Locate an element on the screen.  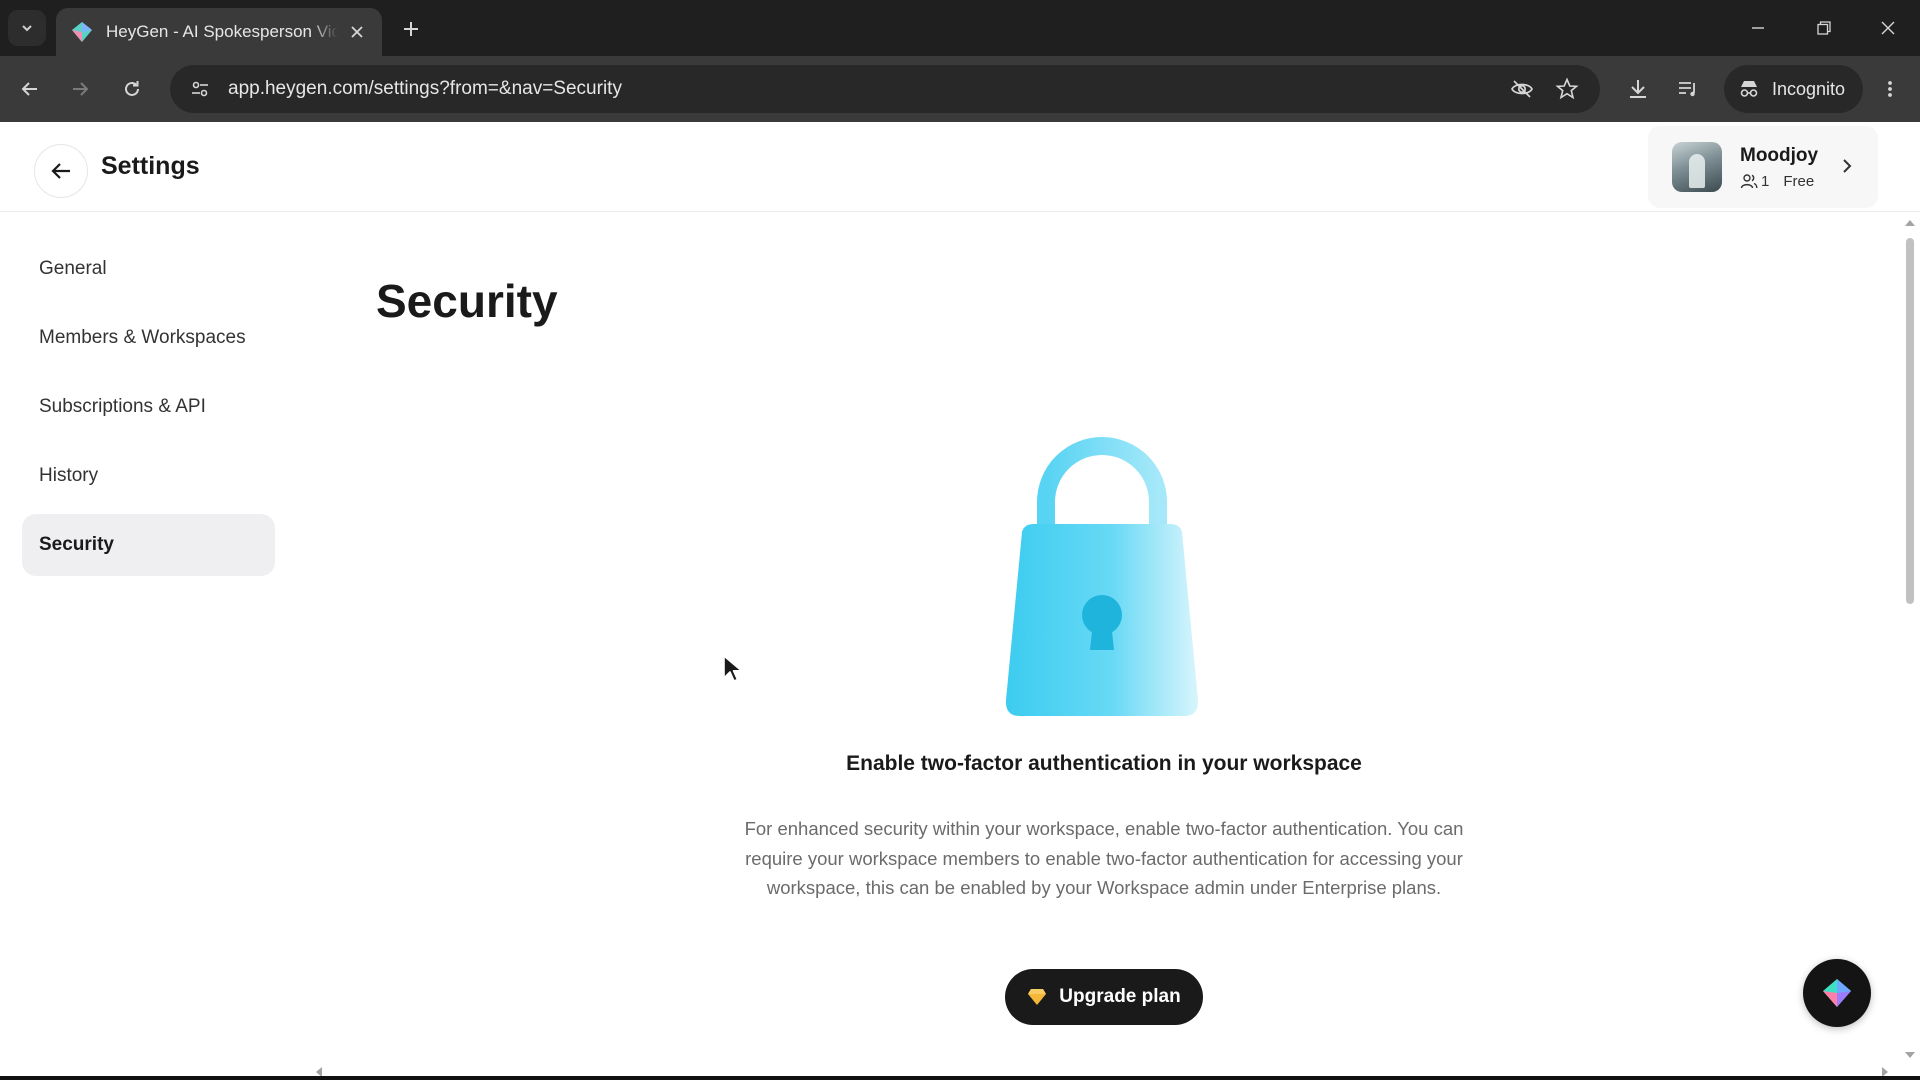
browser-tab: HeyGen - AI Spokesperson Video is located at coordinates (219, 32).